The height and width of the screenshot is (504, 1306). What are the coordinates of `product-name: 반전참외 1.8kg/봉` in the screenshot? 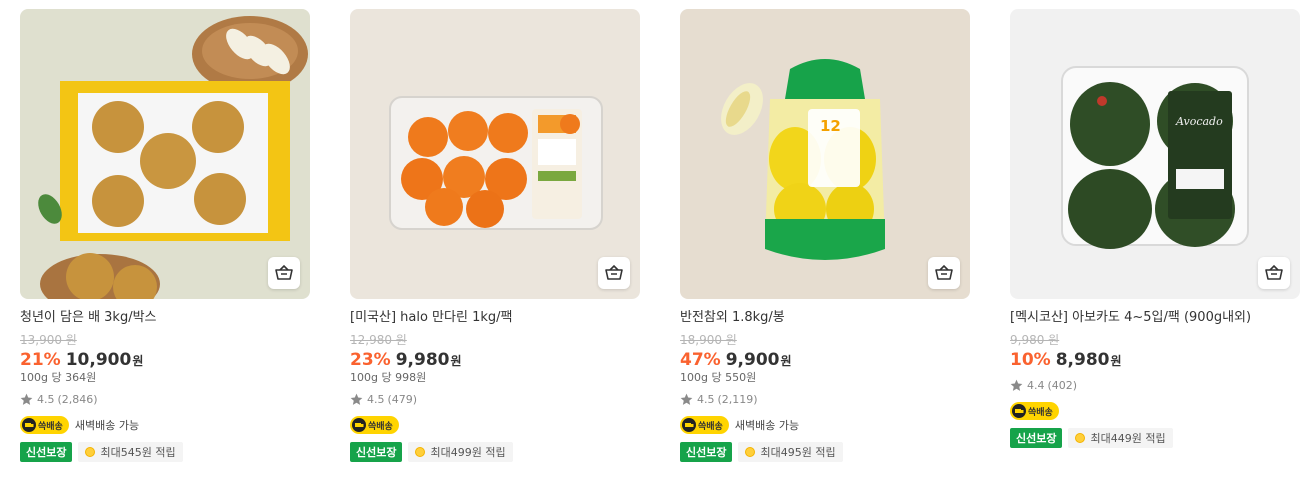 It's located at (825, 318).